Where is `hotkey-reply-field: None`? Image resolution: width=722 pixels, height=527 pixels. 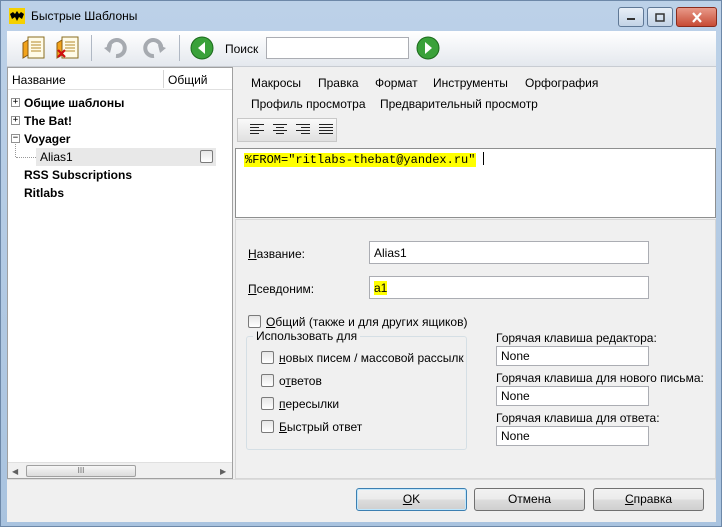 hotkey-reply-field: None is located at coordinates (572, 436).